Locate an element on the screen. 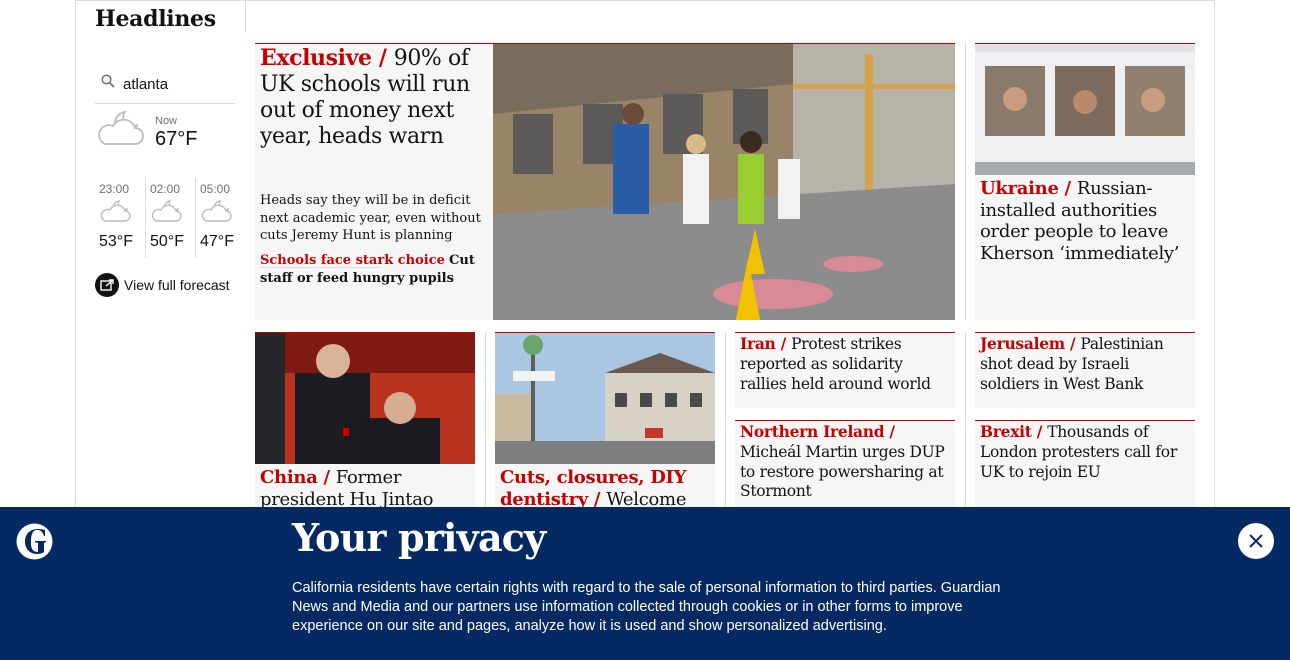 The image size is (1290, 660). section-title: Headlines is located at coordinates (155, 19).